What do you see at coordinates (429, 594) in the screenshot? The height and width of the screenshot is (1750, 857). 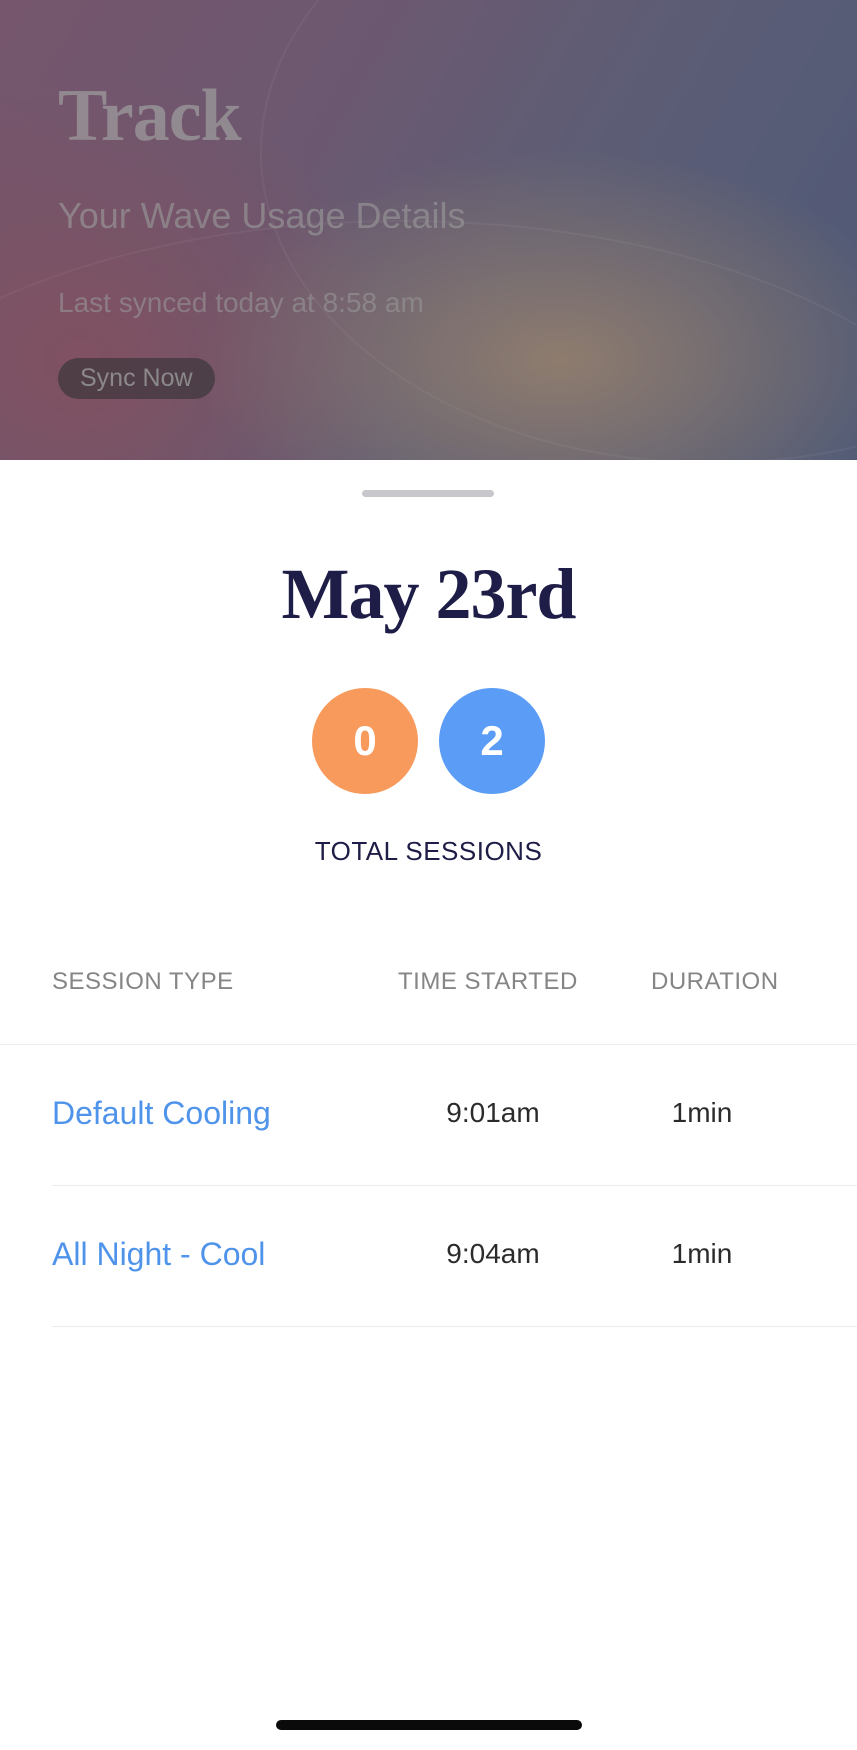 I see `date-title: May 23rd` at bounding box center [429, 594].